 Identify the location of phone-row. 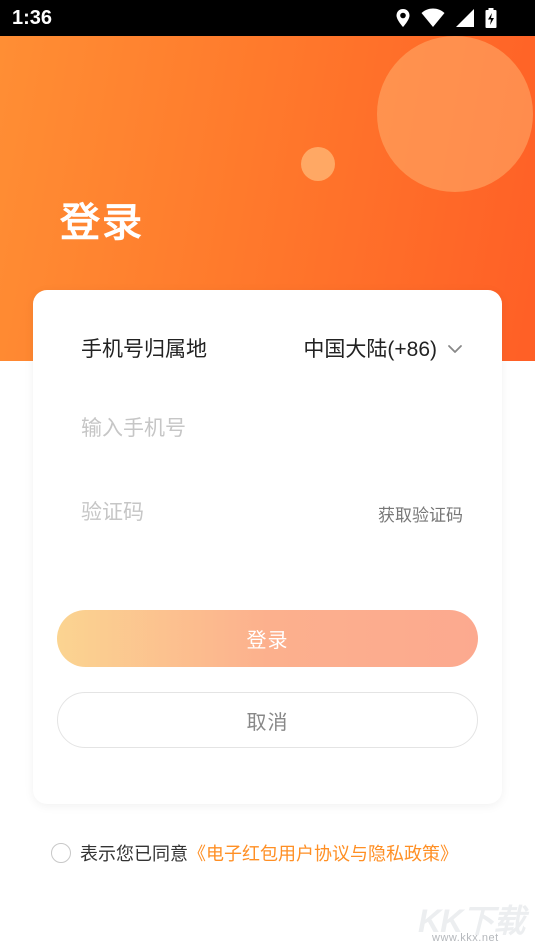
(272, 429).